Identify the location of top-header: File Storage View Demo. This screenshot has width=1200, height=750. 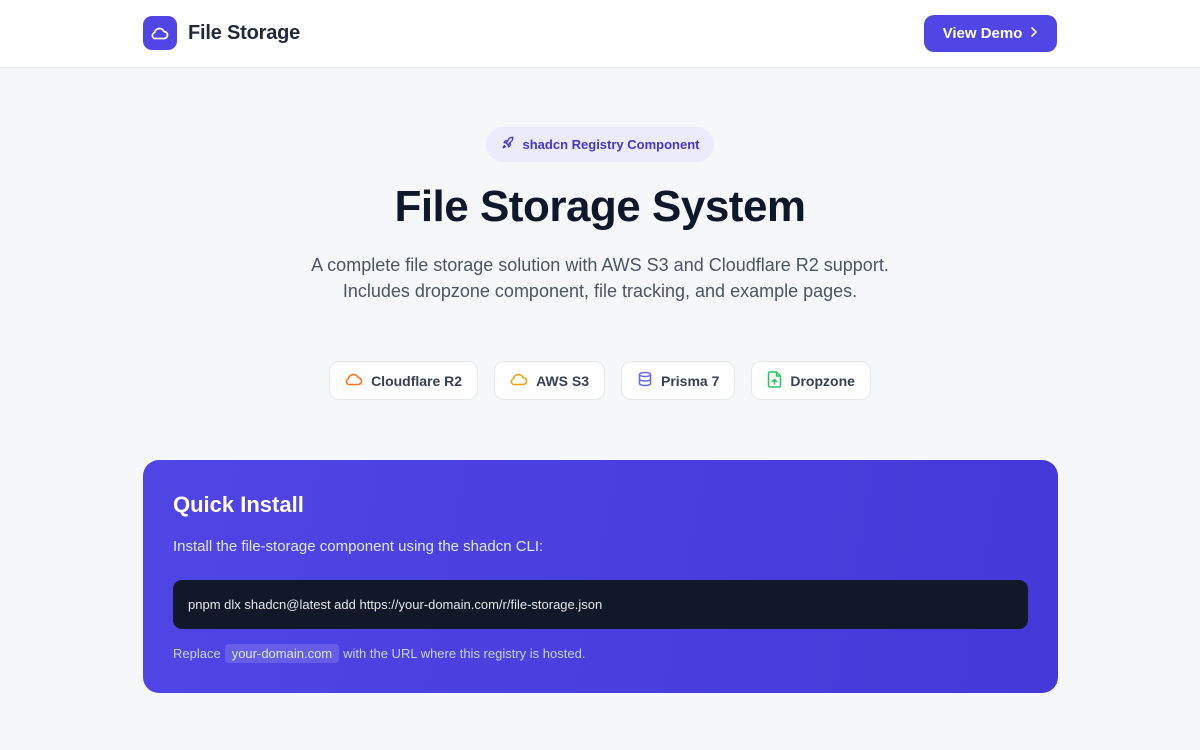
(600, 34).